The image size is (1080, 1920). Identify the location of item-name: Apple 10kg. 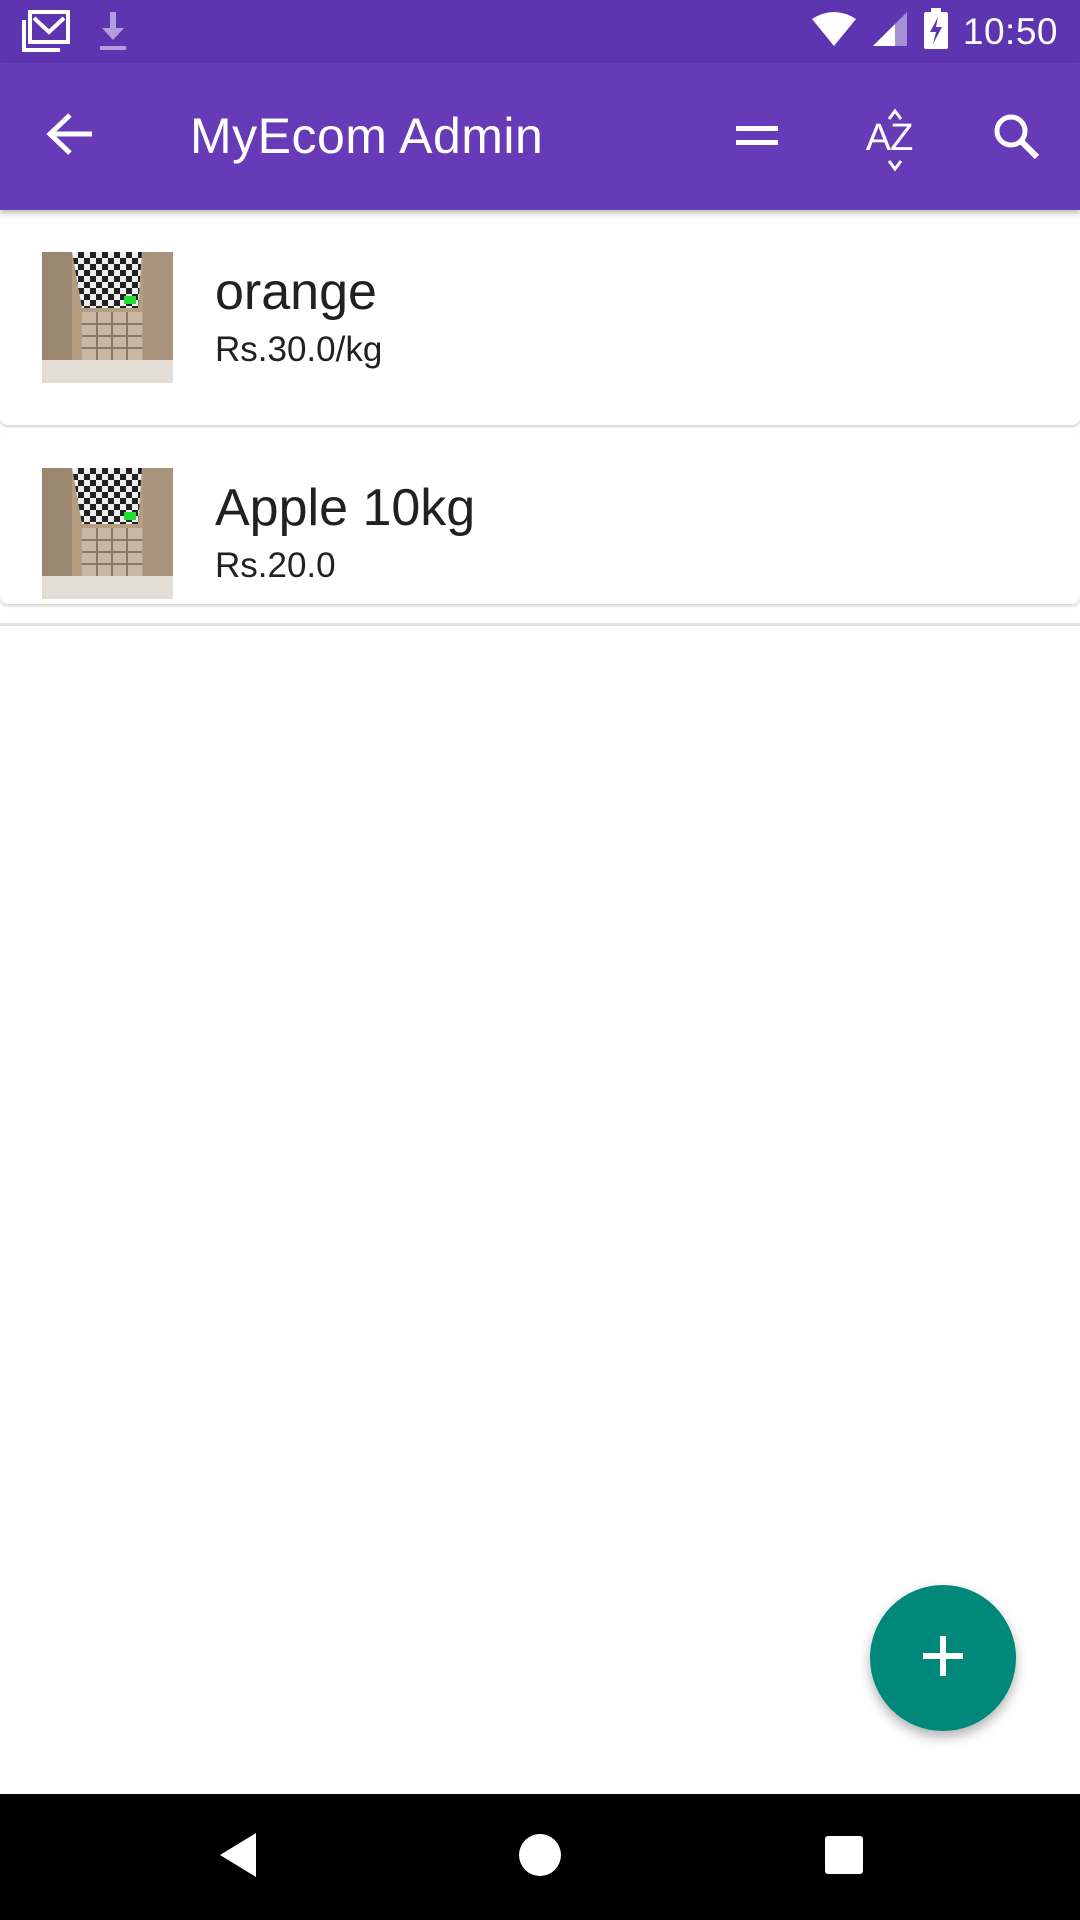
(345, 508).